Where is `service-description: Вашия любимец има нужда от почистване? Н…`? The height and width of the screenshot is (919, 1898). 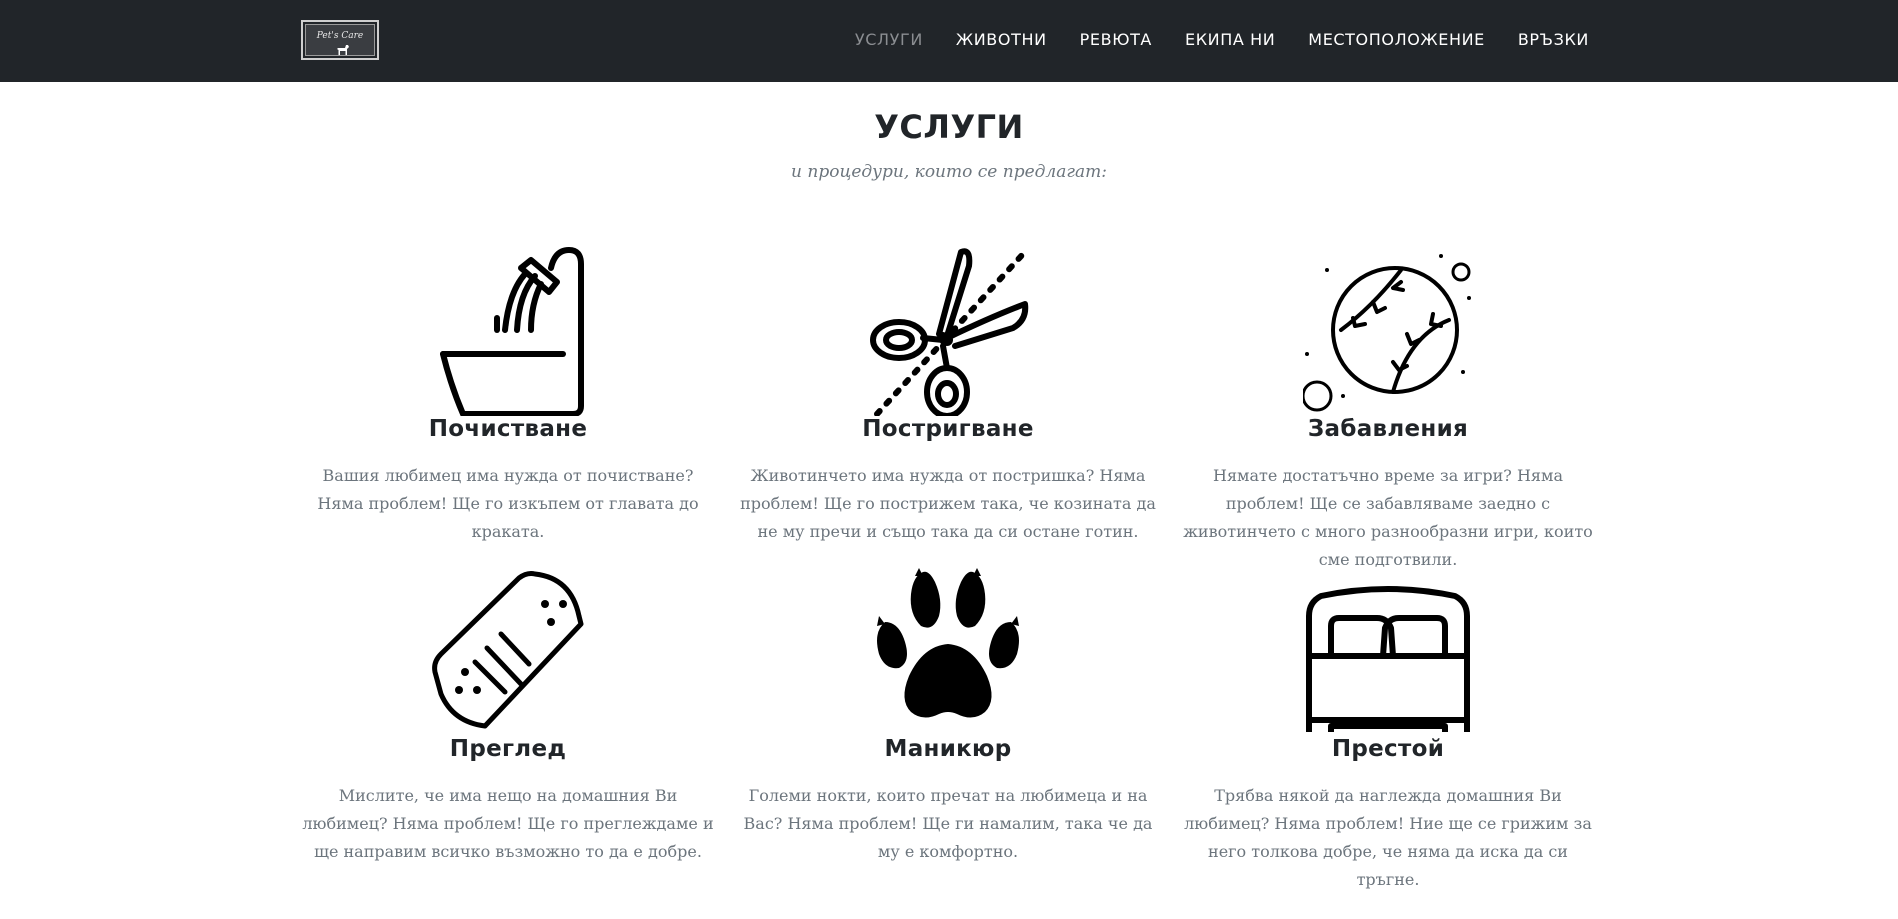 service-description: Вашия любимец има нужда от почистване? Н… is located at coordinates (508, 503).